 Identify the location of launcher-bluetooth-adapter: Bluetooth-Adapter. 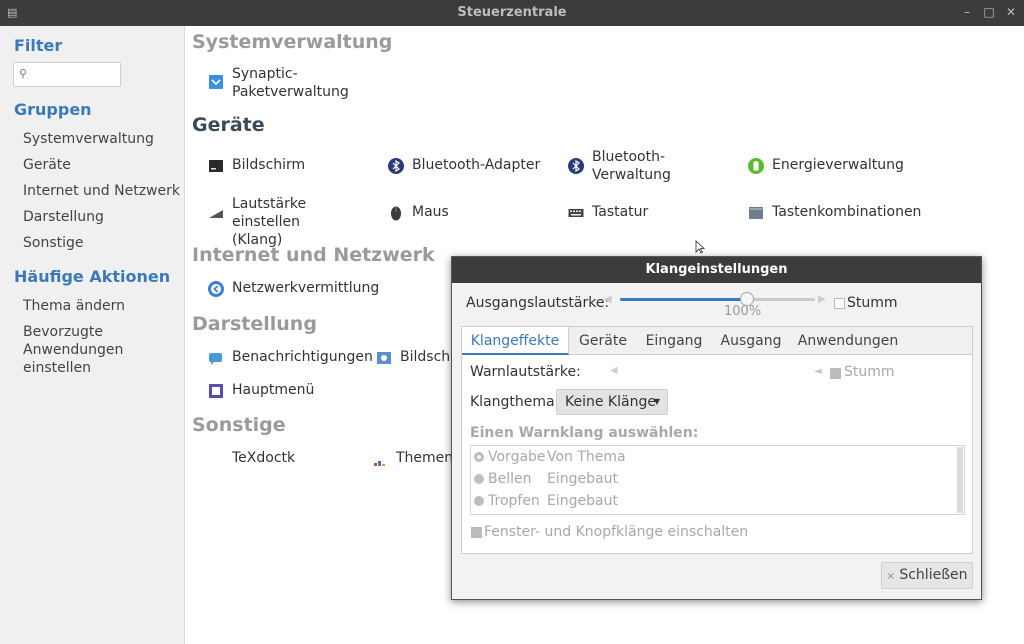
(468, 166).